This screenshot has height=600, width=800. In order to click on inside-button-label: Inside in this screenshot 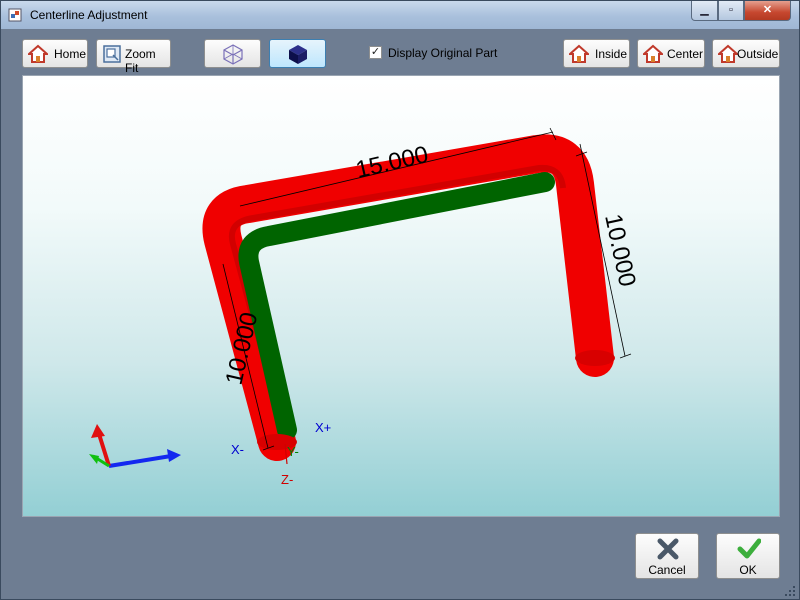, I will do `click(611, 54)`.